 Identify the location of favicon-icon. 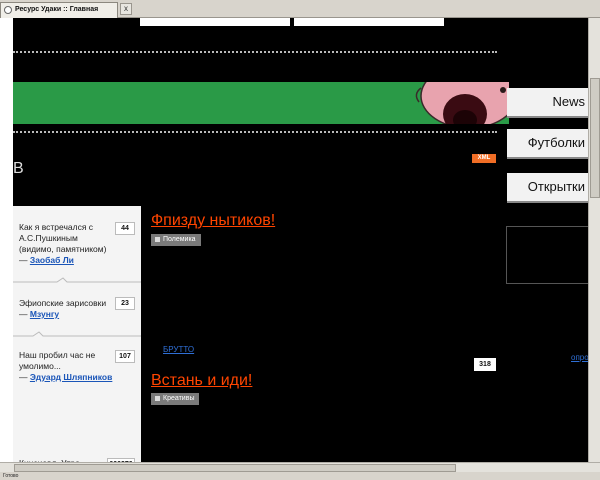
(8, 10).